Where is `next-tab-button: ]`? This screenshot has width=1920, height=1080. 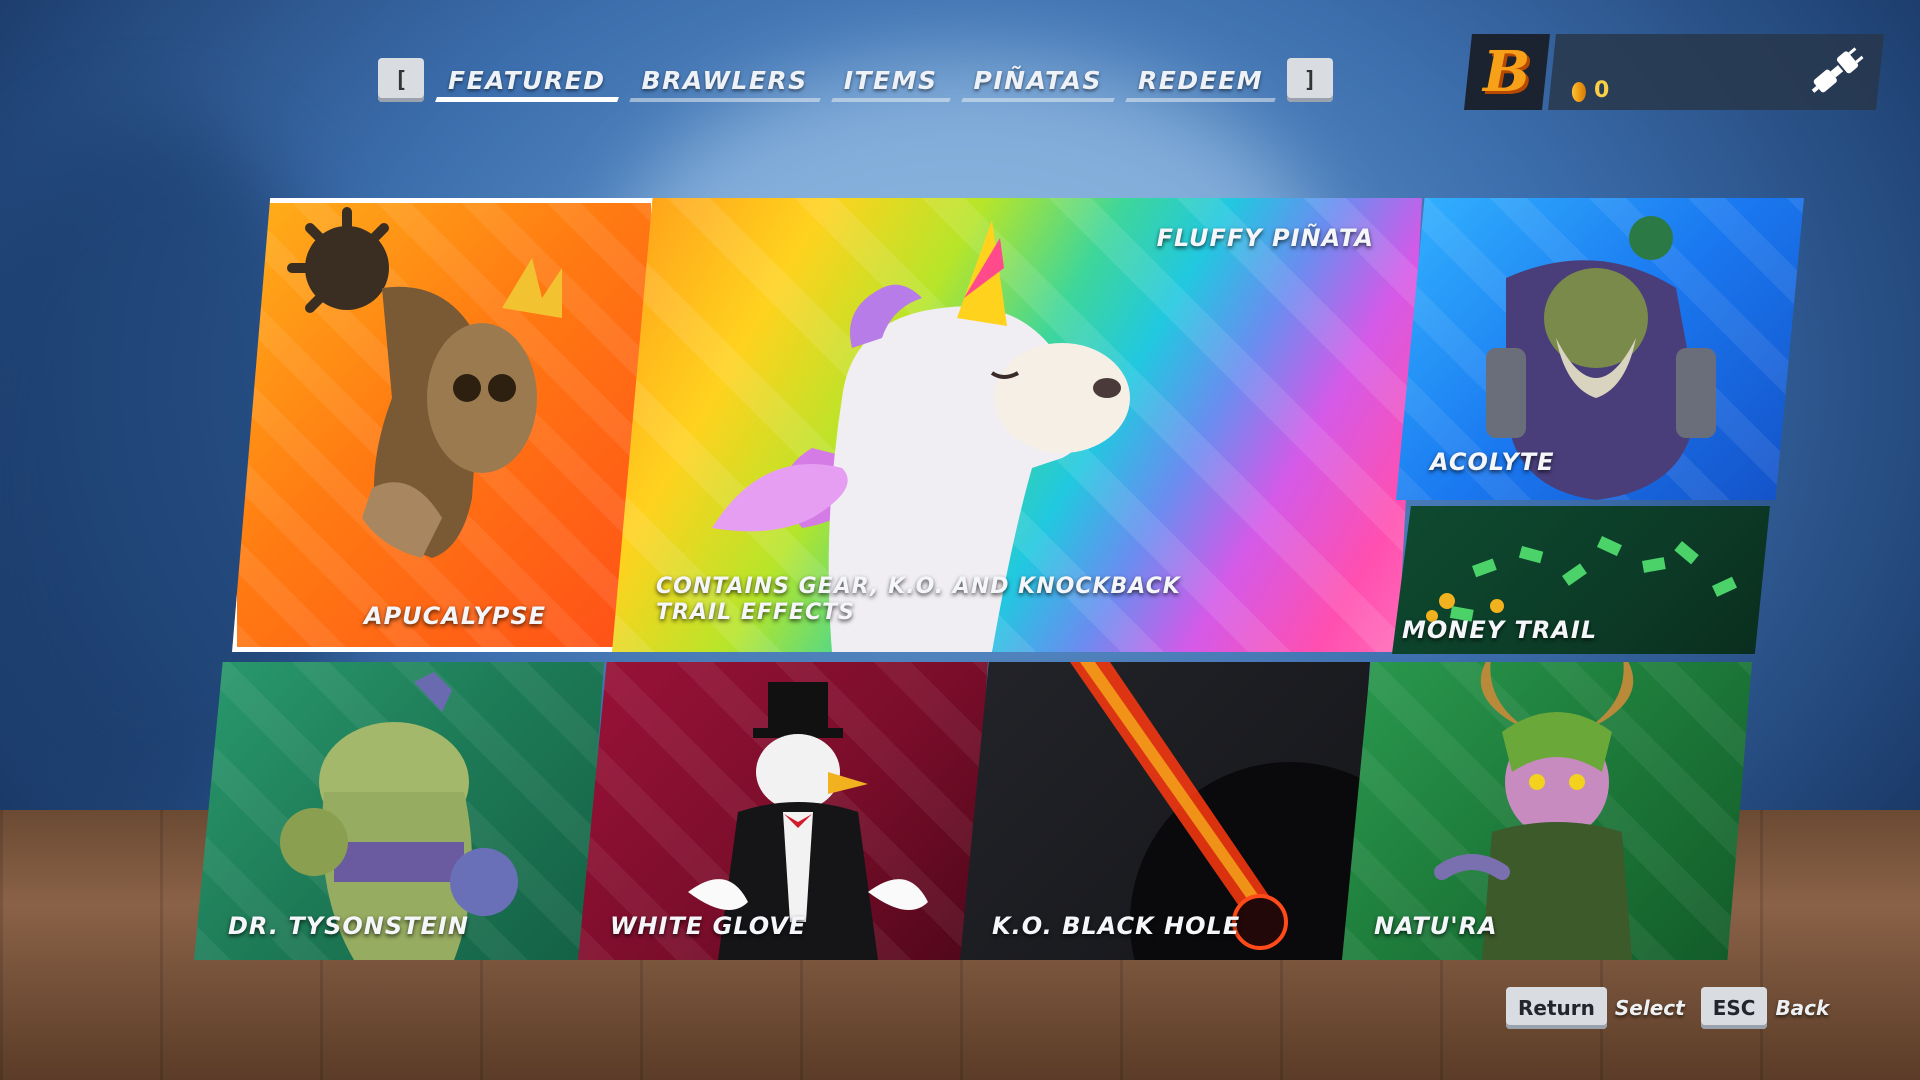 next-tab-button: ] is located at coordinates (1310, 80).